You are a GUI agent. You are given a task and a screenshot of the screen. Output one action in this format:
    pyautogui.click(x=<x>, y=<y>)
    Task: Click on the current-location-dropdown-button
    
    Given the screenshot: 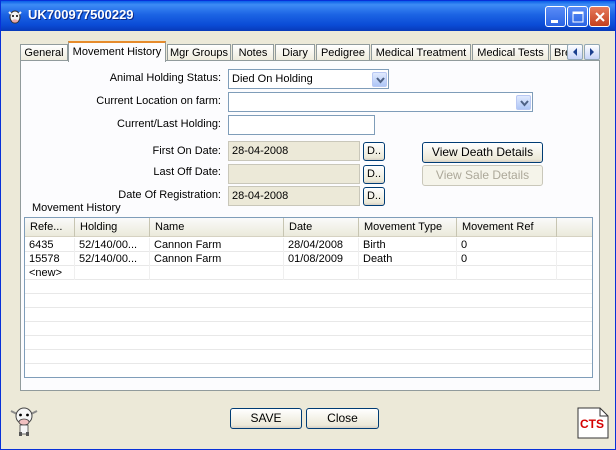 What is the action you would take?
    pyautogui.click(x=523, y=102)
    